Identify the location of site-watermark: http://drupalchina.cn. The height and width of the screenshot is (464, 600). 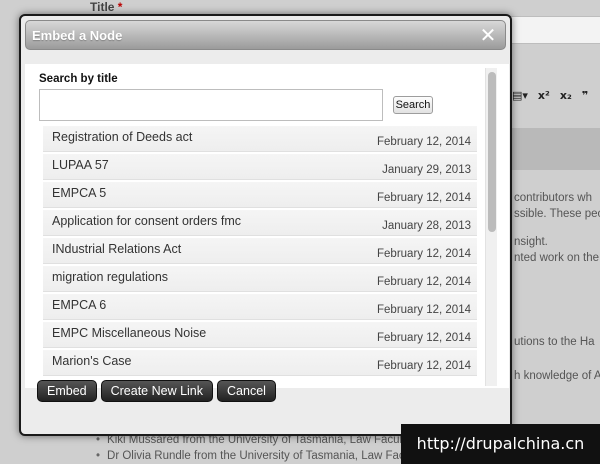
(500, 444).